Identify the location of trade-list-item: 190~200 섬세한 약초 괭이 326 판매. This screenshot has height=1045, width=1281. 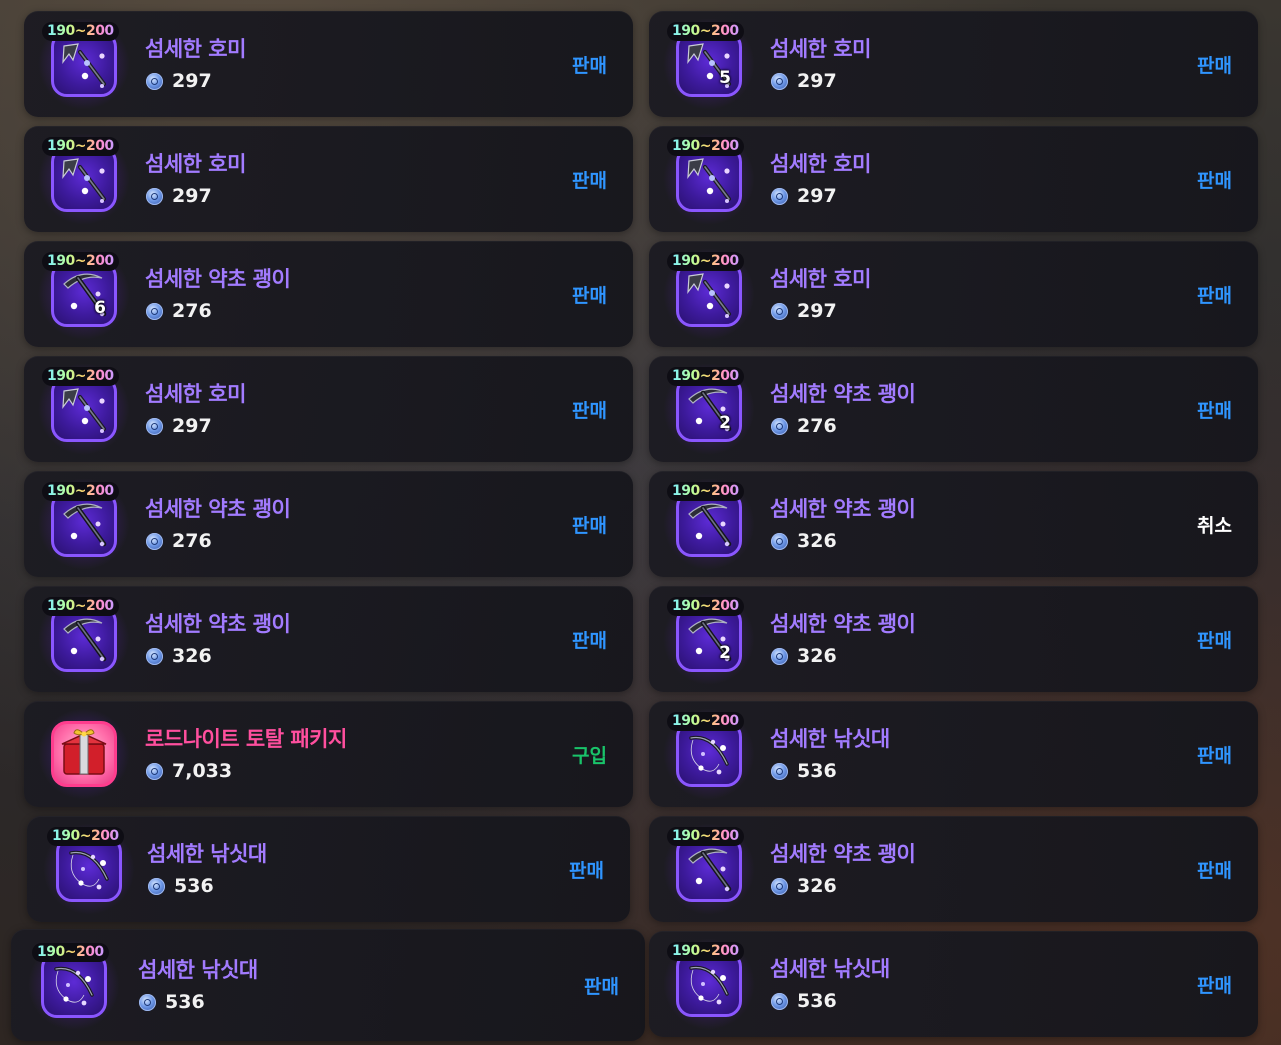
(328, 639).